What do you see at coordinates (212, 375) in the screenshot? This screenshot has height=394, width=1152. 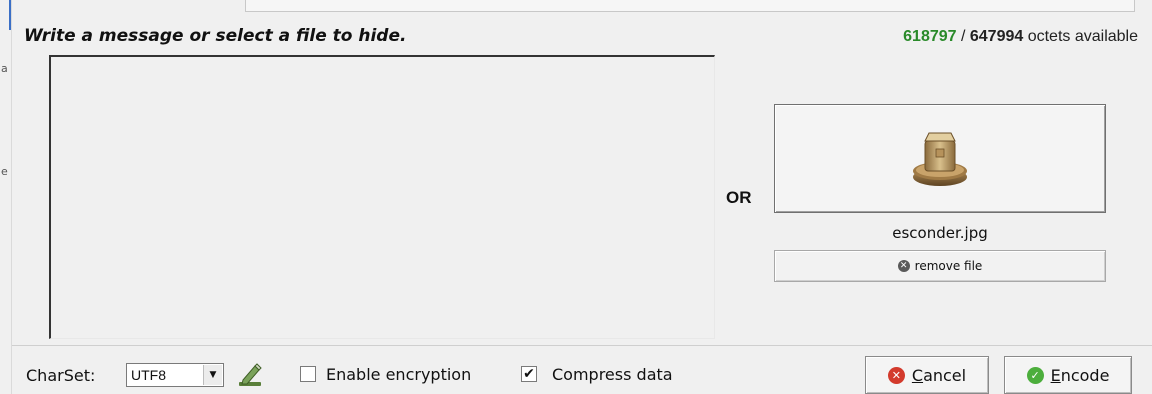 I see `chevron-down-icon: ▼` at bounding box center [212, 375].